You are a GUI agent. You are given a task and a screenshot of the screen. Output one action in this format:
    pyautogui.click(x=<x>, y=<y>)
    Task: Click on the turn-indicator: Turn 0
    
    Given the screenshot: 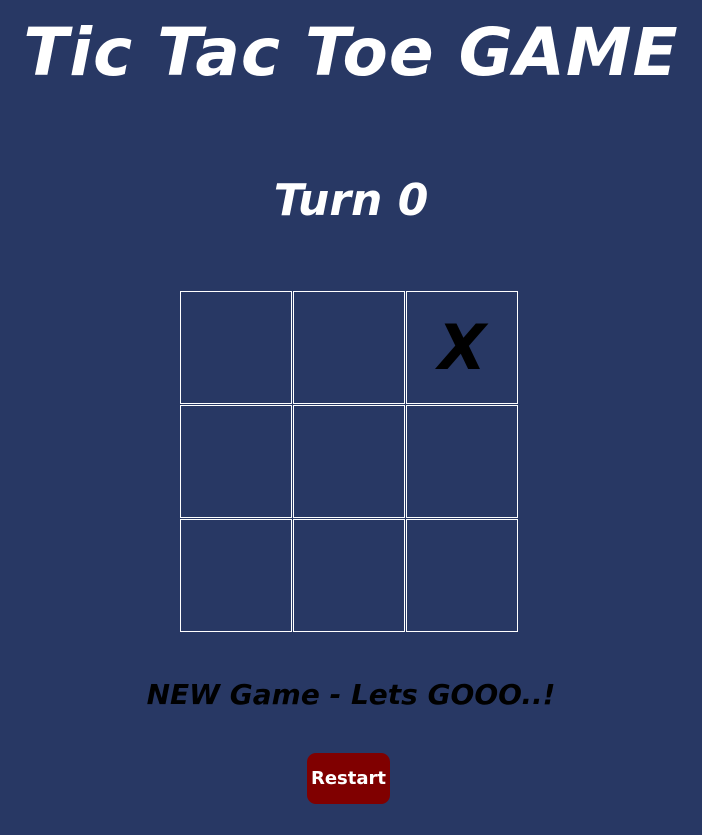 What is the action you would take?
    pyautogui.click(x=351, y=200)
    